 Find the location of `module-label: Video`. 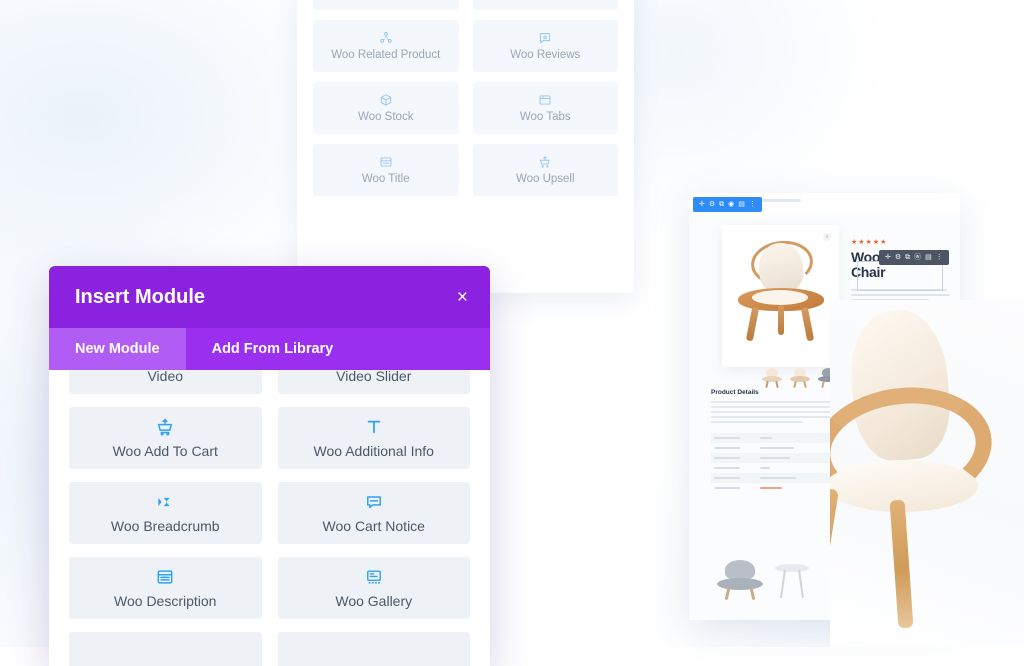

module-label: Video is located at coordinates (165, 377).